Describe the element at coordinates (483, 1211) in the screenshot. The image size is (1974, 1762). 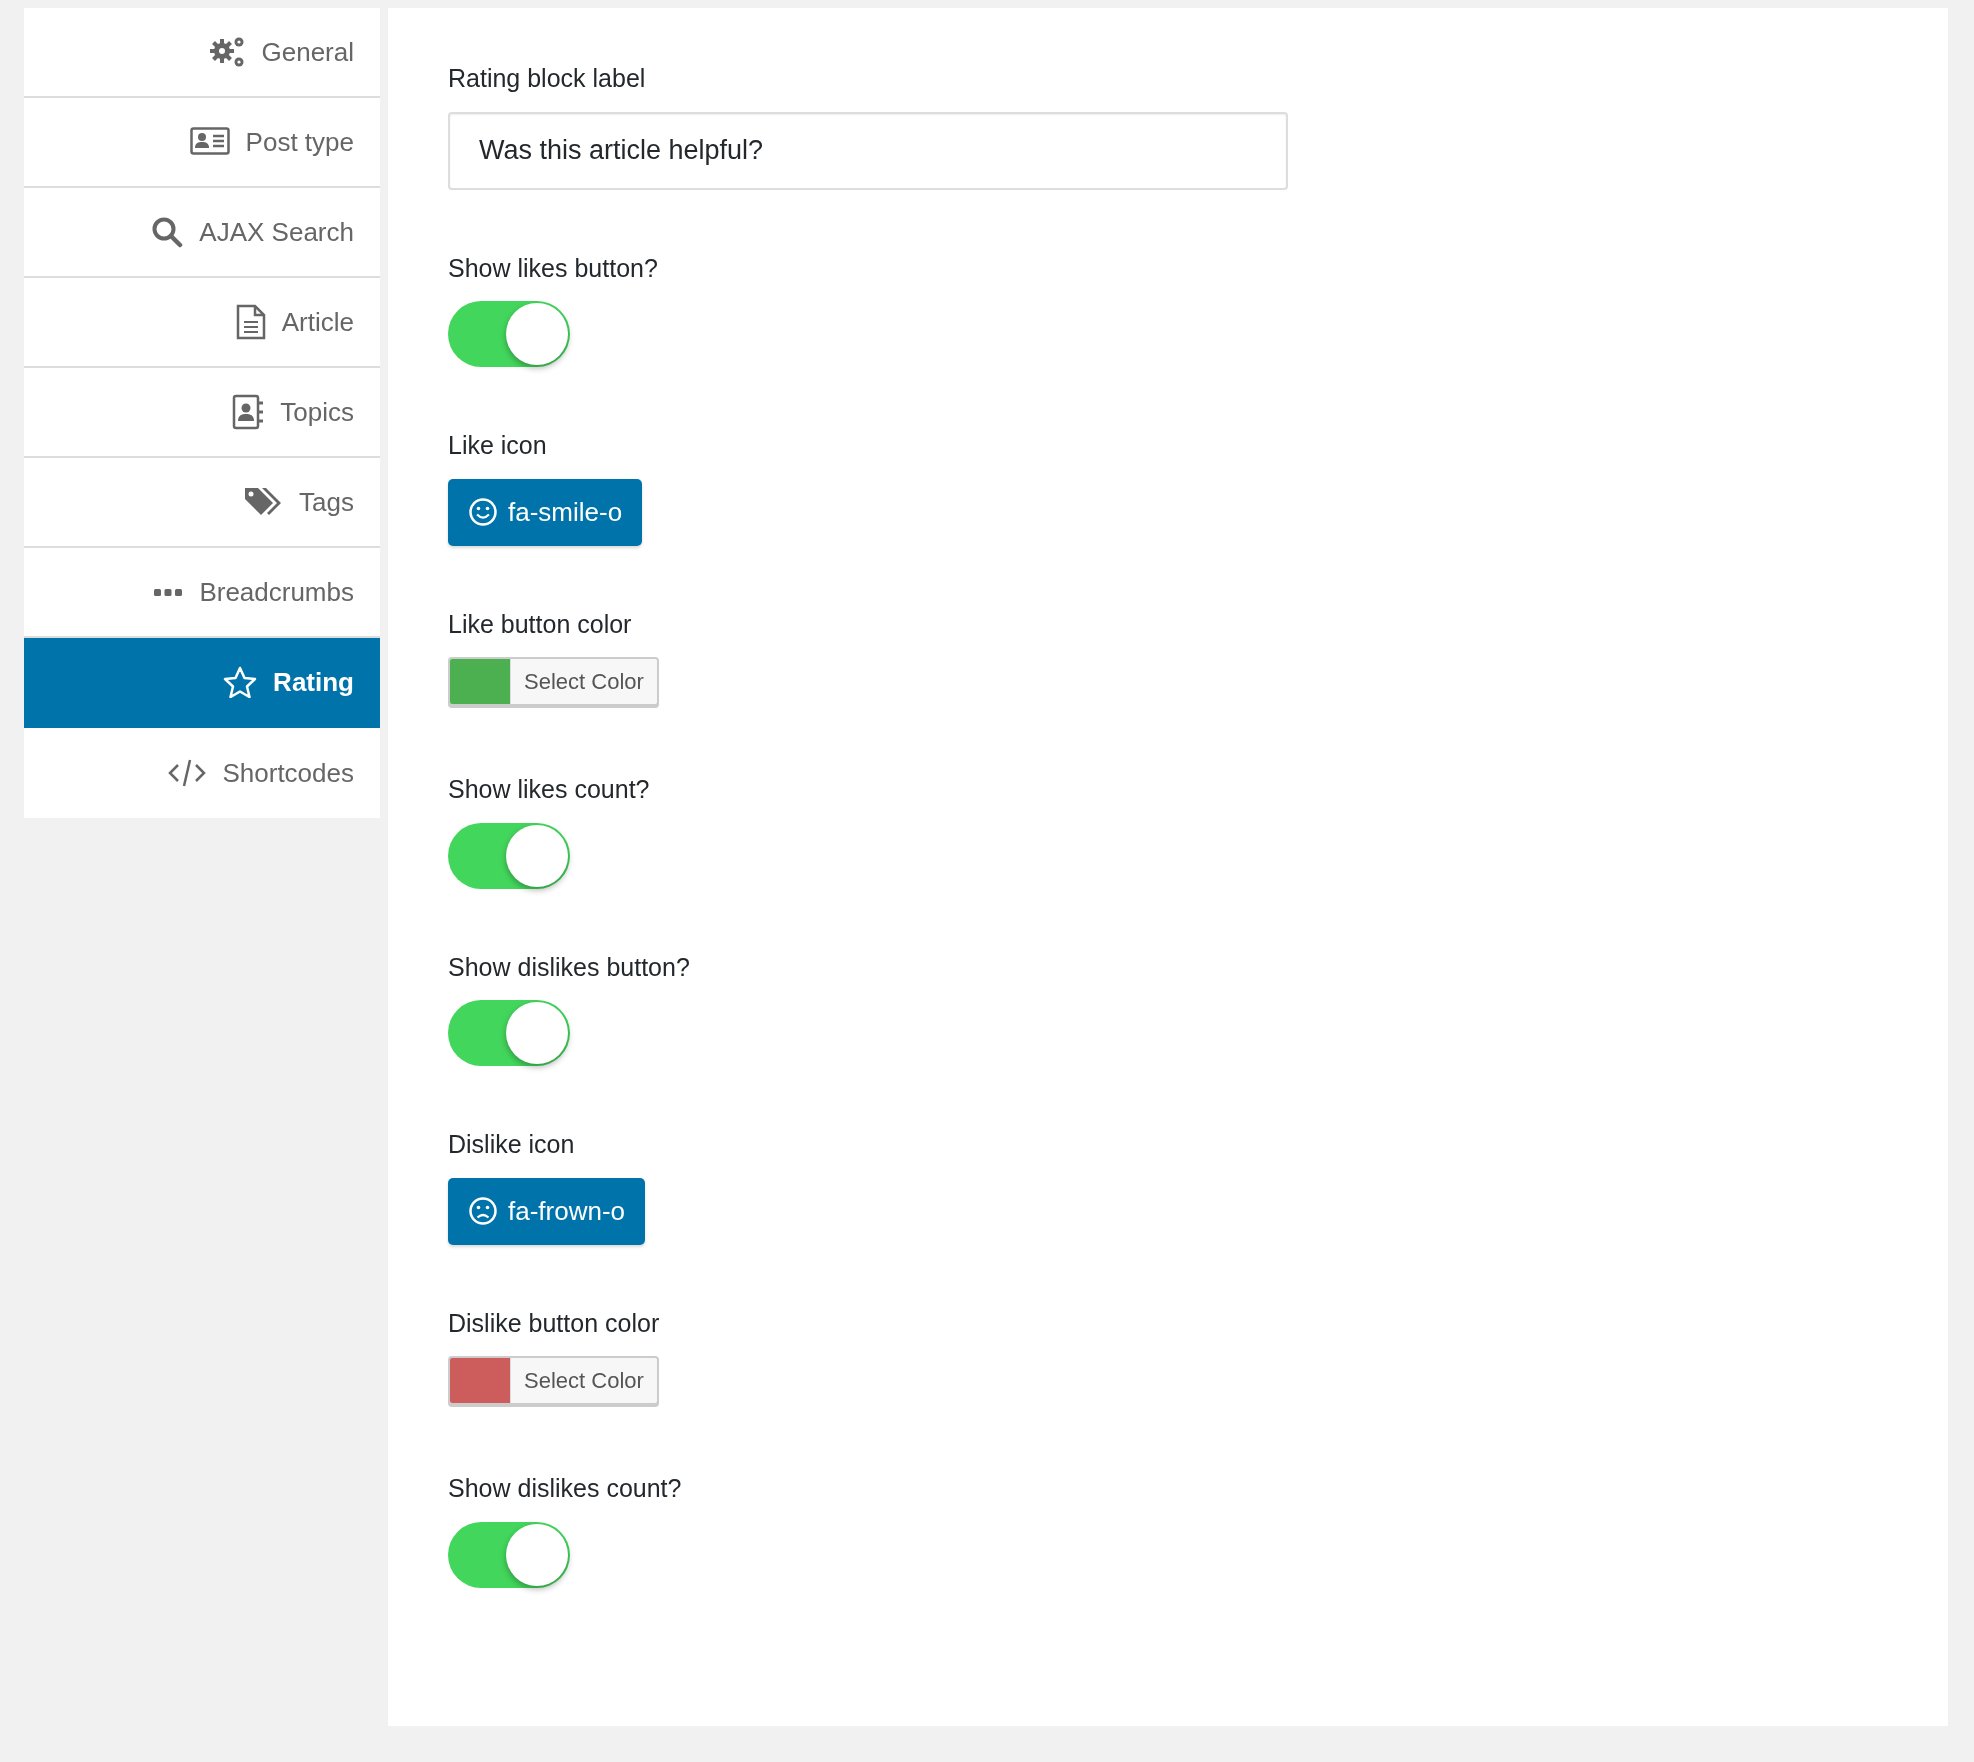
I see `sad-face-icon` at that location.